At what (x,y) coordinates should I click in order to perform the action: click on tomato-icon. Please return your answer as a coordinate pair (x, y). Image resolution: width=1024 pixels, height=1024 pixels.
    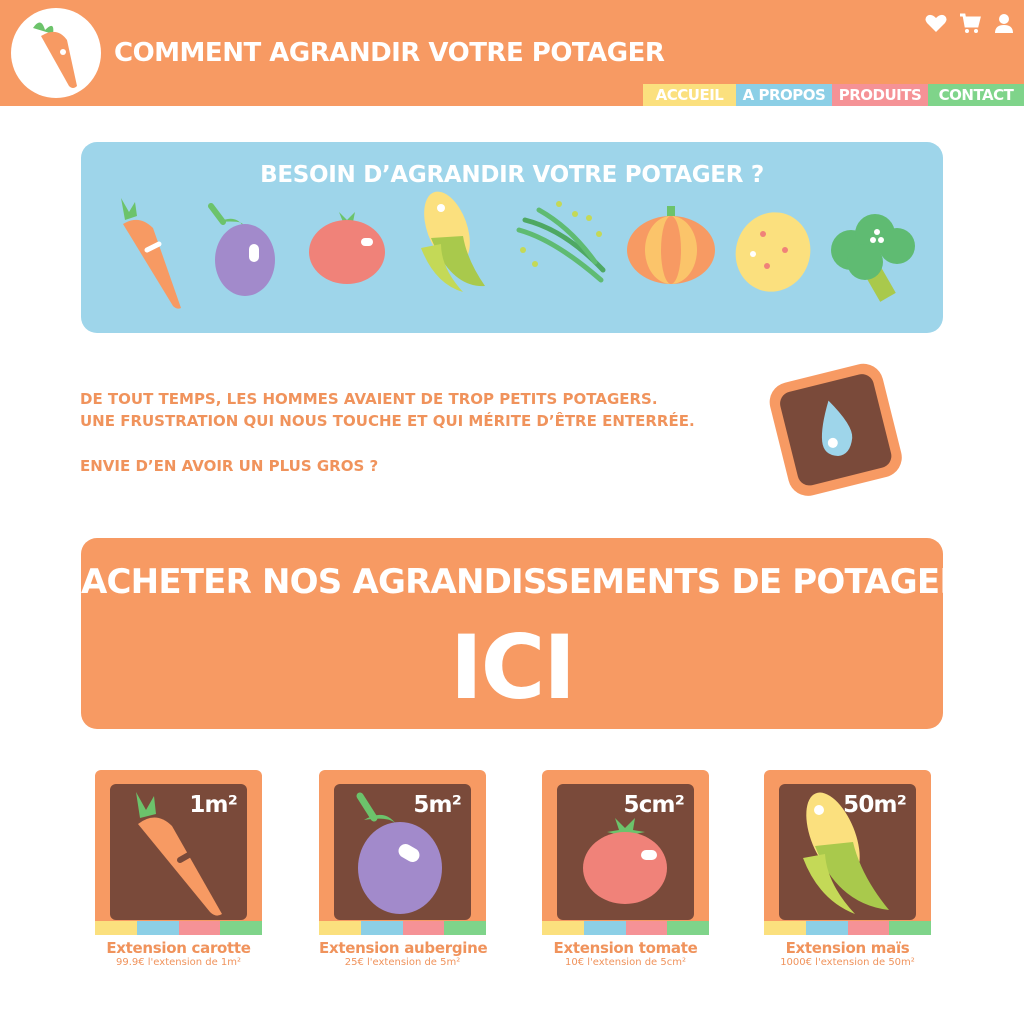
    Looking at the image, I should click on (347, 248).